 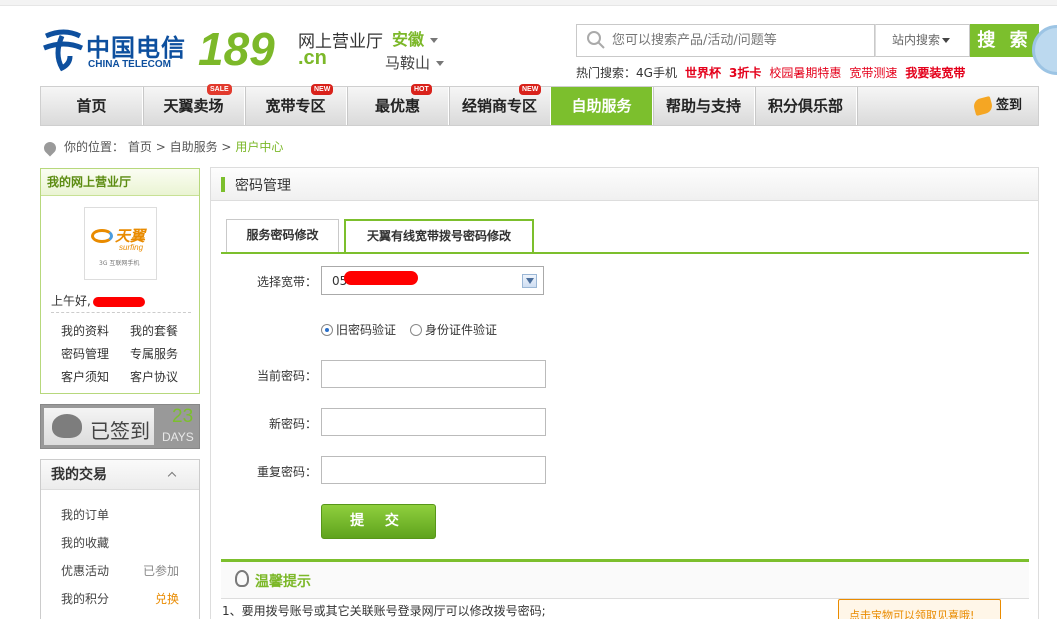 I want to click on trade-item-points: 我的积分, so click(x=85, y=598).